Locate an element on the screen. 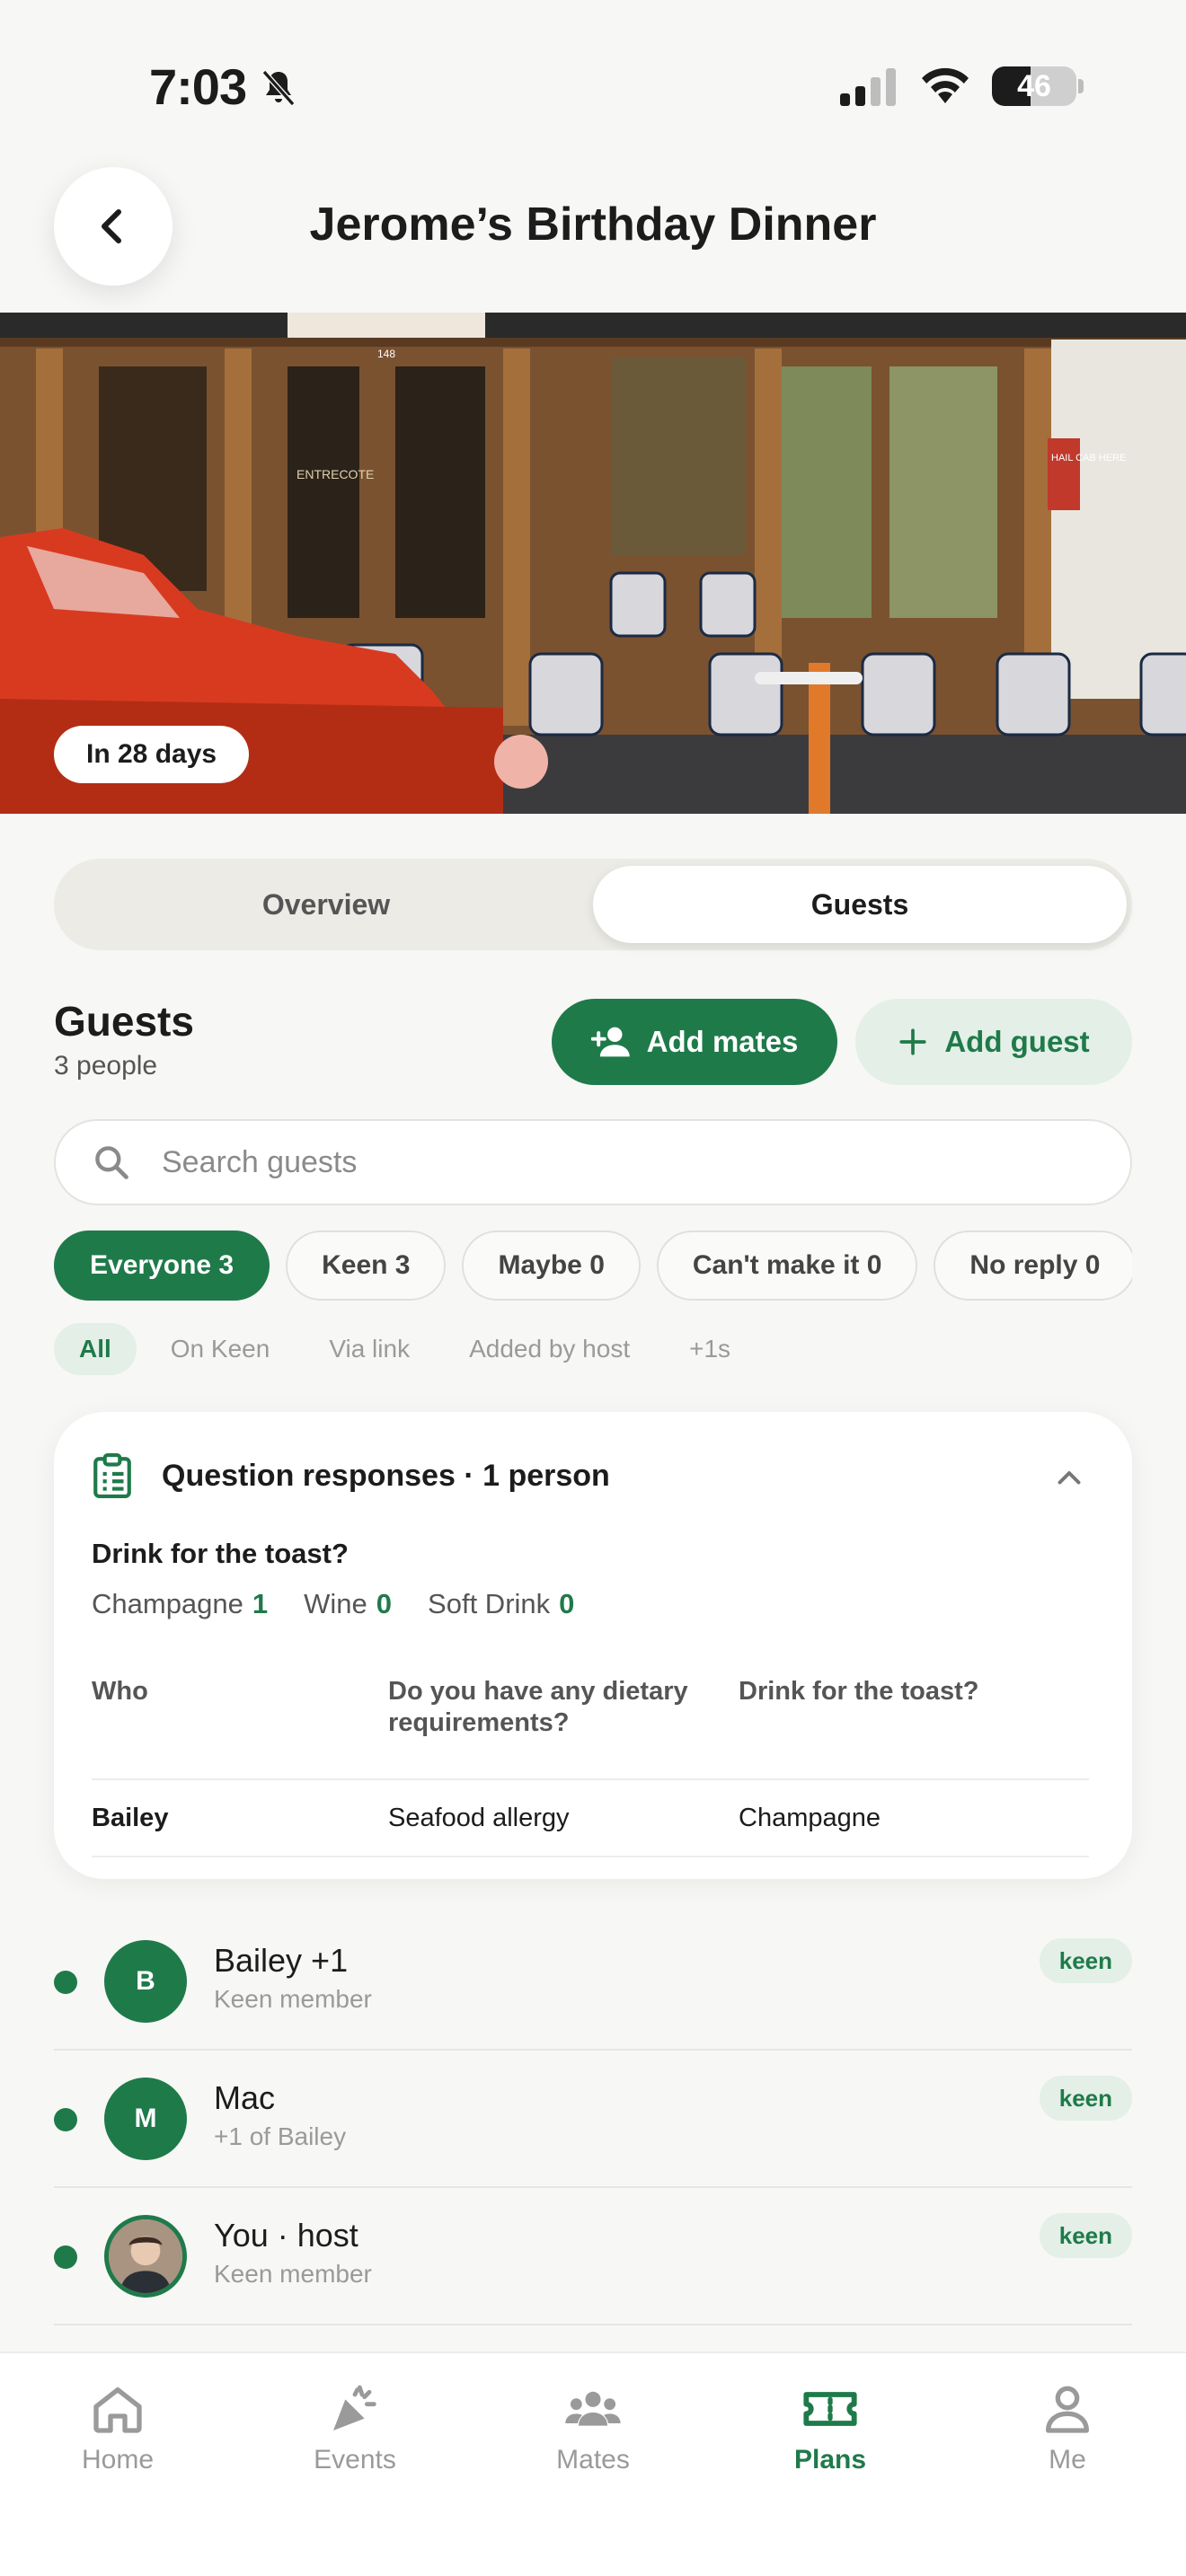  person-icon is located at coordinates (1067, 2409).